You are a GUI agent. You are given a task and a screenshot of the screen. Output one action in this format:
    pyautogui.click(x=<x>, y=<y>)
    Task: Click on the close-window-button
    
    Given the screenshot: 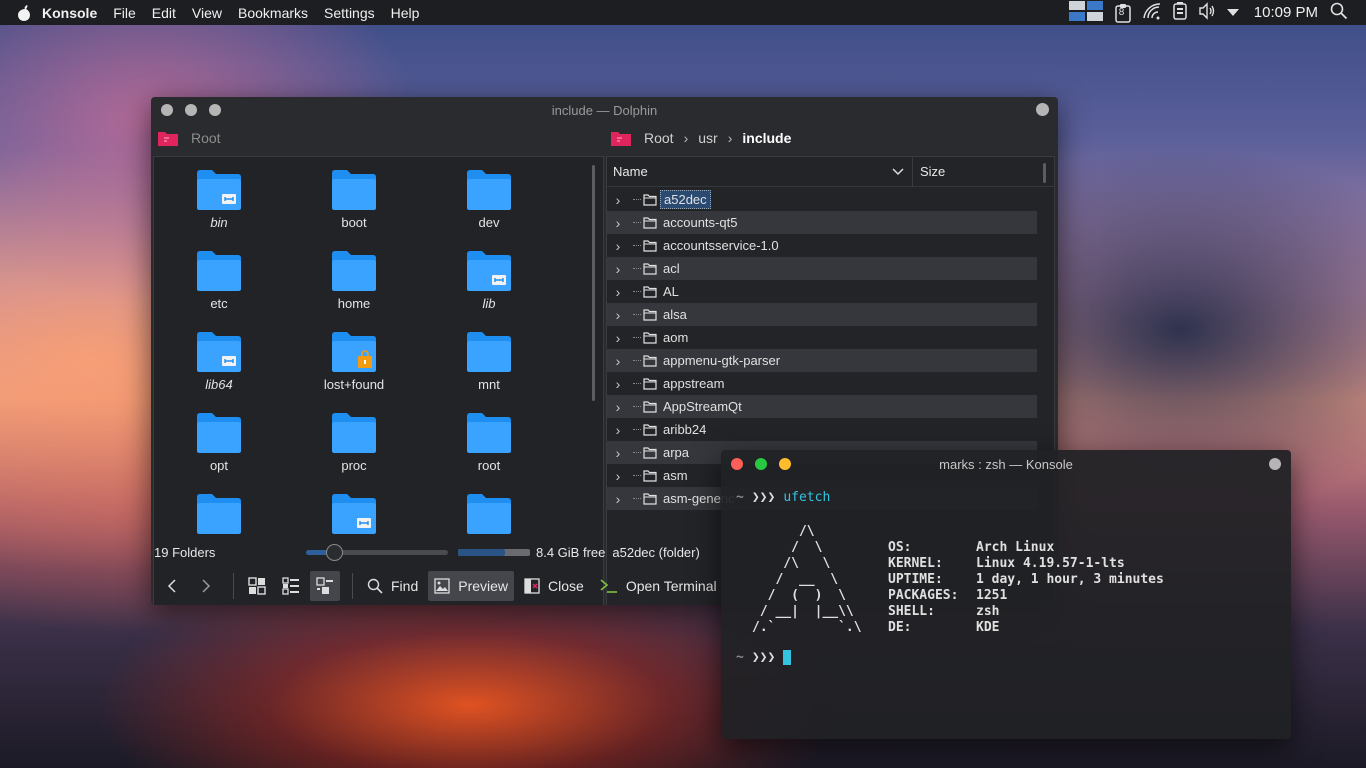 What is the action you would take?
    pyautogui.click(x=167, y=110)
    